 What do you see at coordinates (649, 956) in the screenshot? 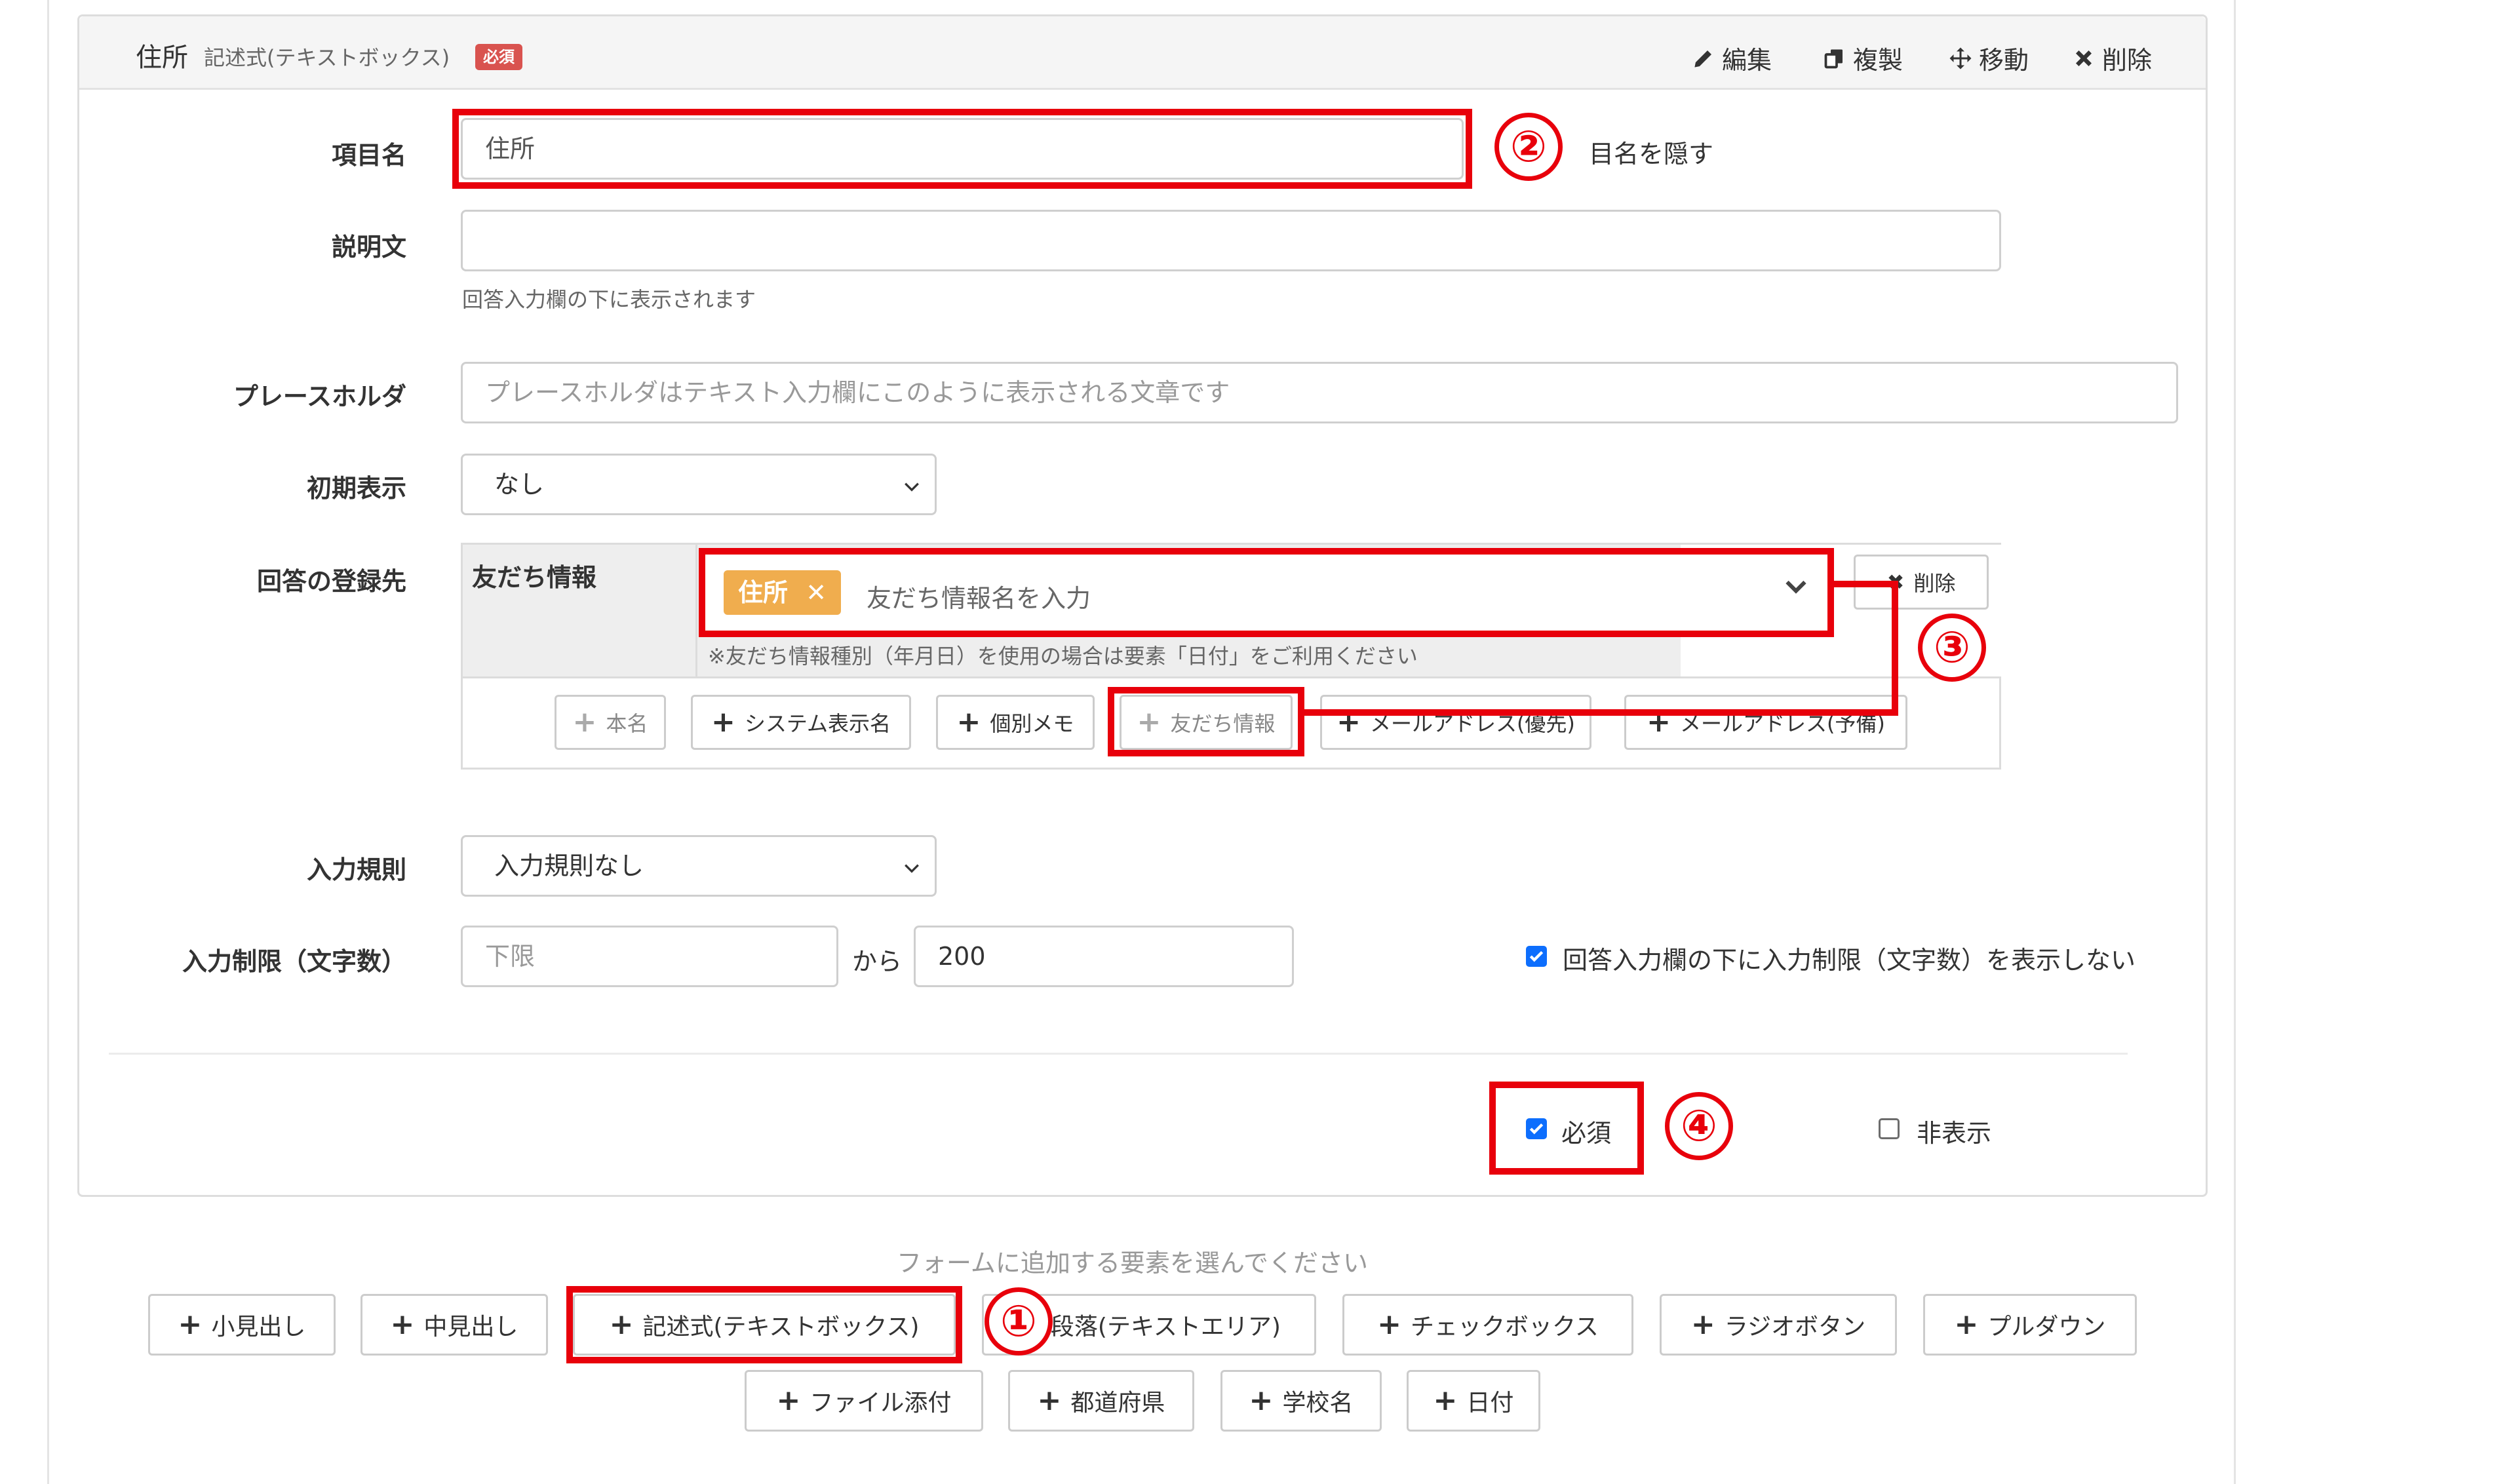
I see `char-limit-min-input: 下限` at bounding box center [649, 956].